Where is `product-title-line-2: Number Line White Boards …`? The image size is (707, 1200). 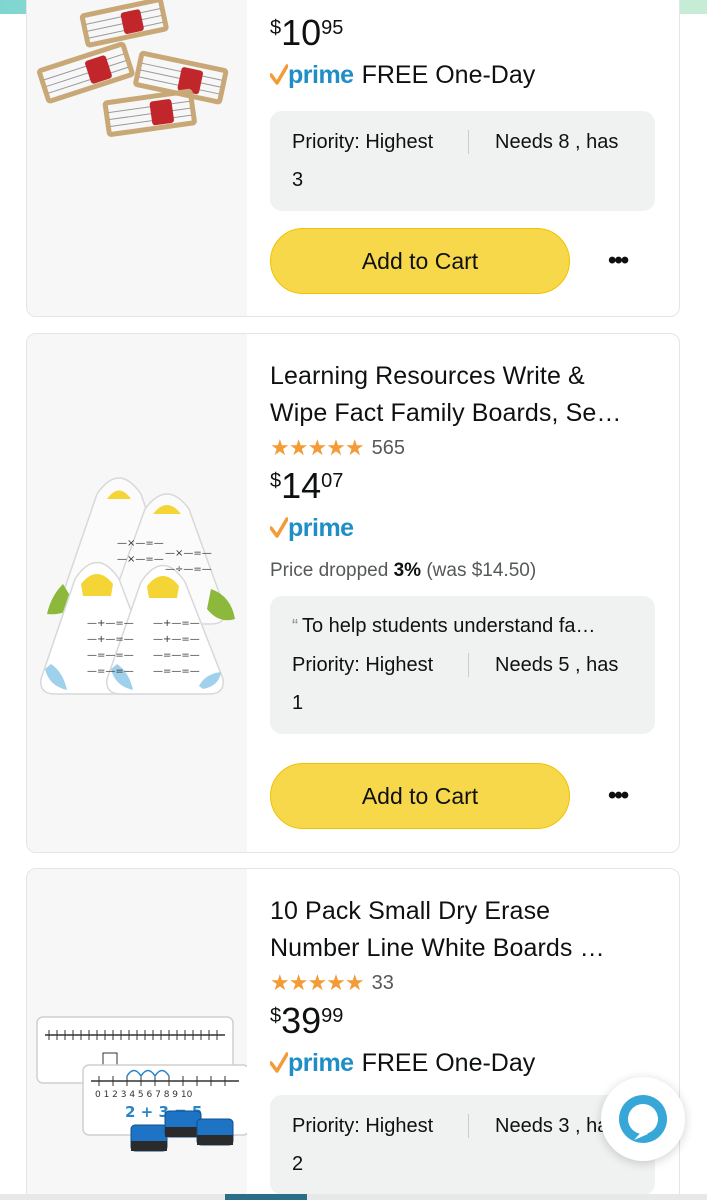 product-title-line-2: Number Line White Boards … is located at coordinates (437, 948).